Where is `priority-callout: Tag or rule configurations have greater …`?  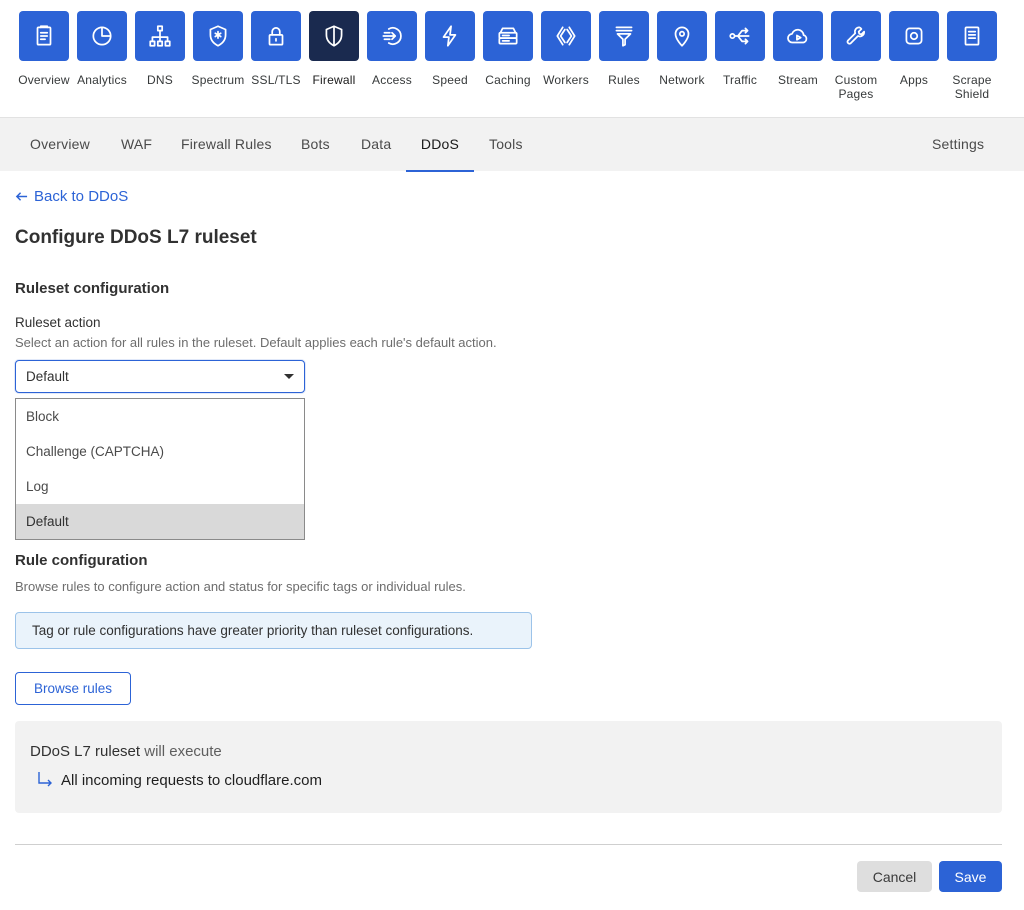
priority-callout: Tag or rule configurations have greater … is located at coordinates (273, 630).